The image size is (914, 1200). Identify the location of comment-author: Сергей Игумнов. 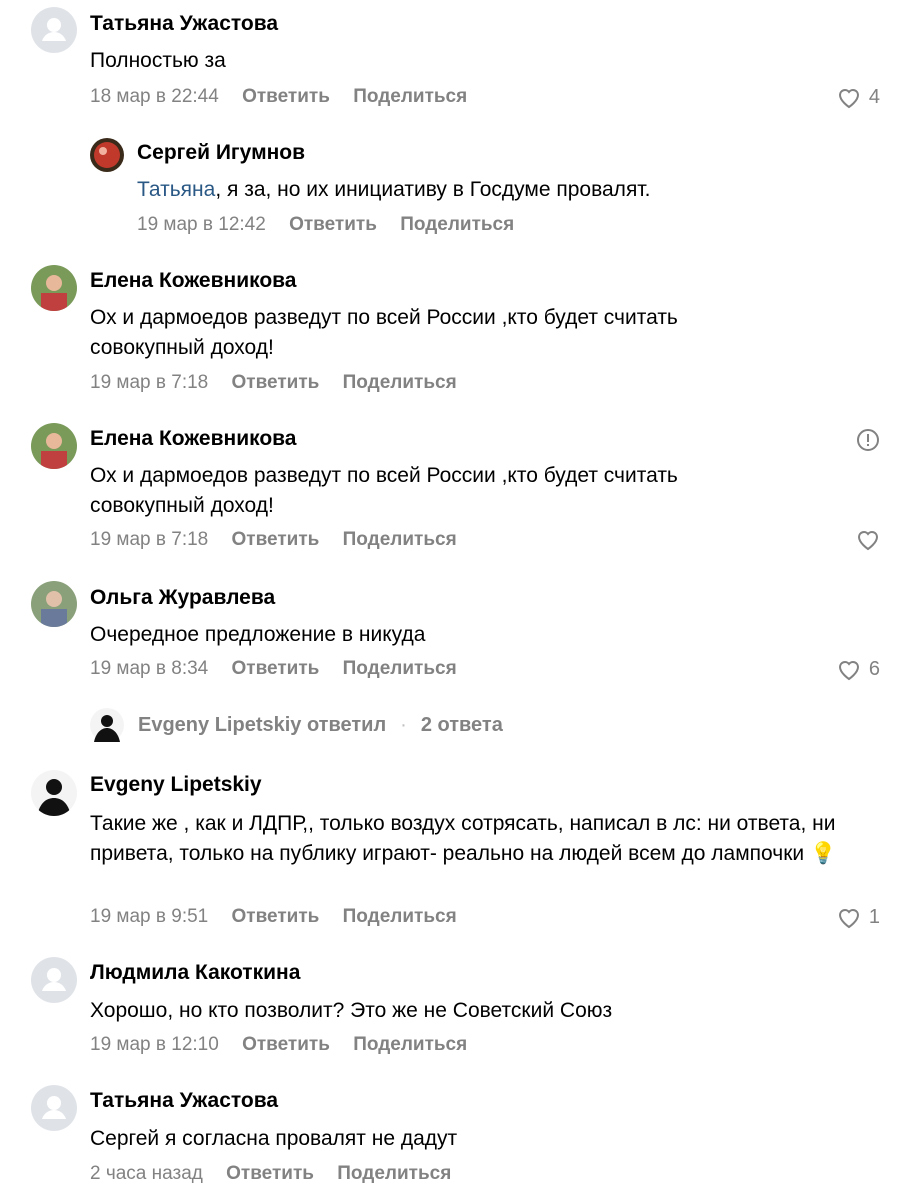
(221, 153).